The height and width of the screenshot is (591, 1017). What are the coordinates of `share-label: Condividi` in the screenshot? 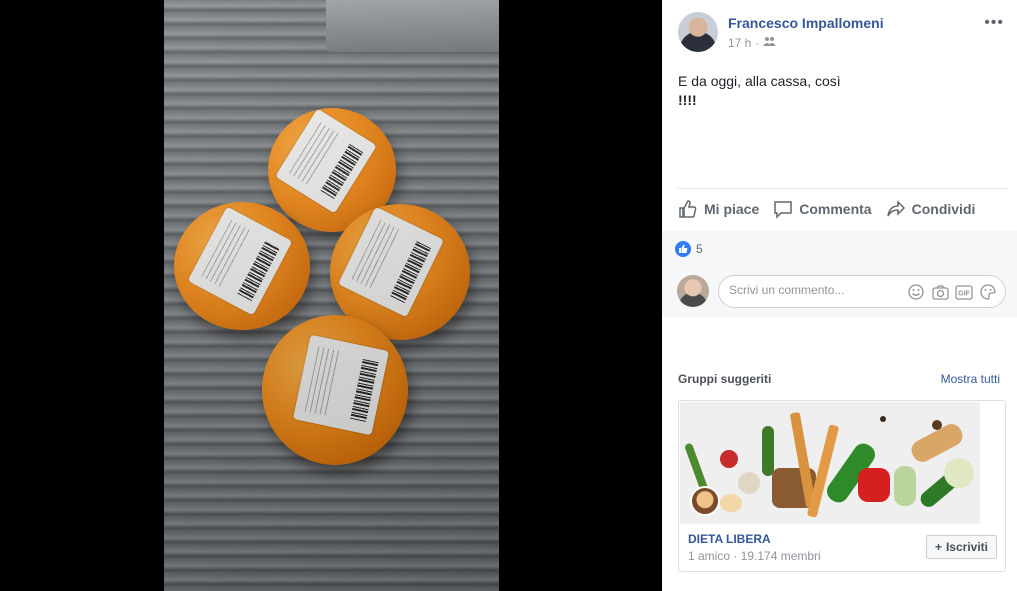 It's located at (943, 209).